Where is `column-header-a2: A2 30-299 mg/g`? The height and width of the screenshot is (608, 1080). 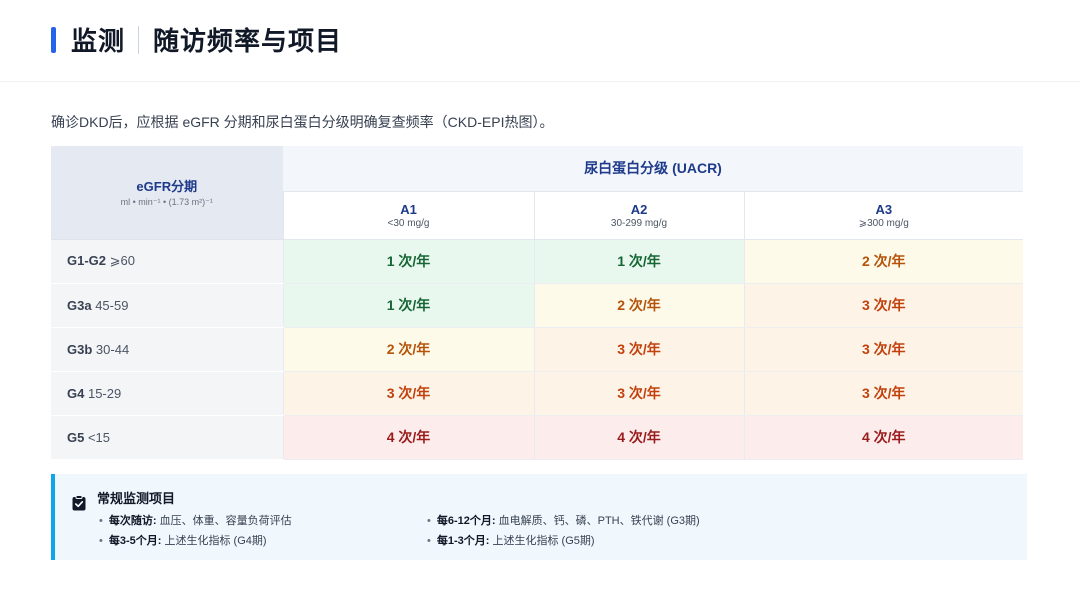
column-header-a2: A2 30-299 mg/g is located at coordinates (638, 215).